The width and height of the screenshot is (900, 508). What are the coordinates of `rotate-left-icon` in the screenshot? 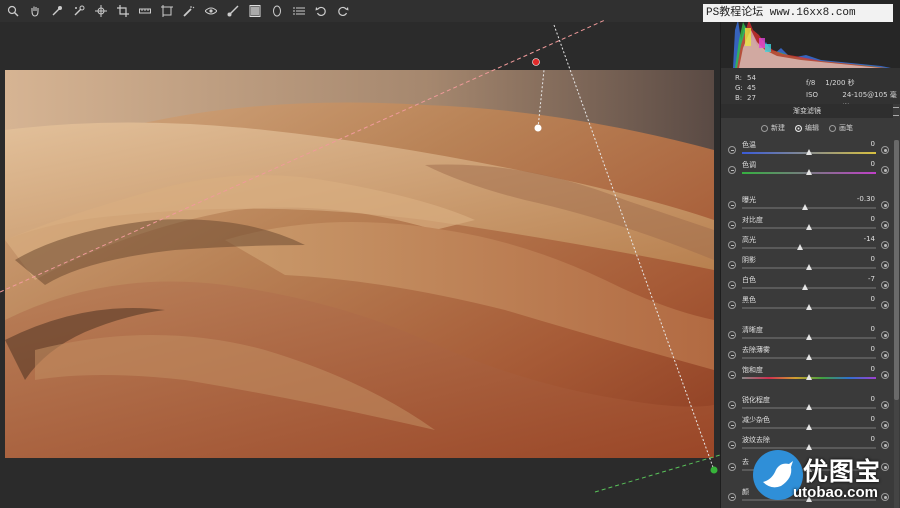 It's located at (321, 11).